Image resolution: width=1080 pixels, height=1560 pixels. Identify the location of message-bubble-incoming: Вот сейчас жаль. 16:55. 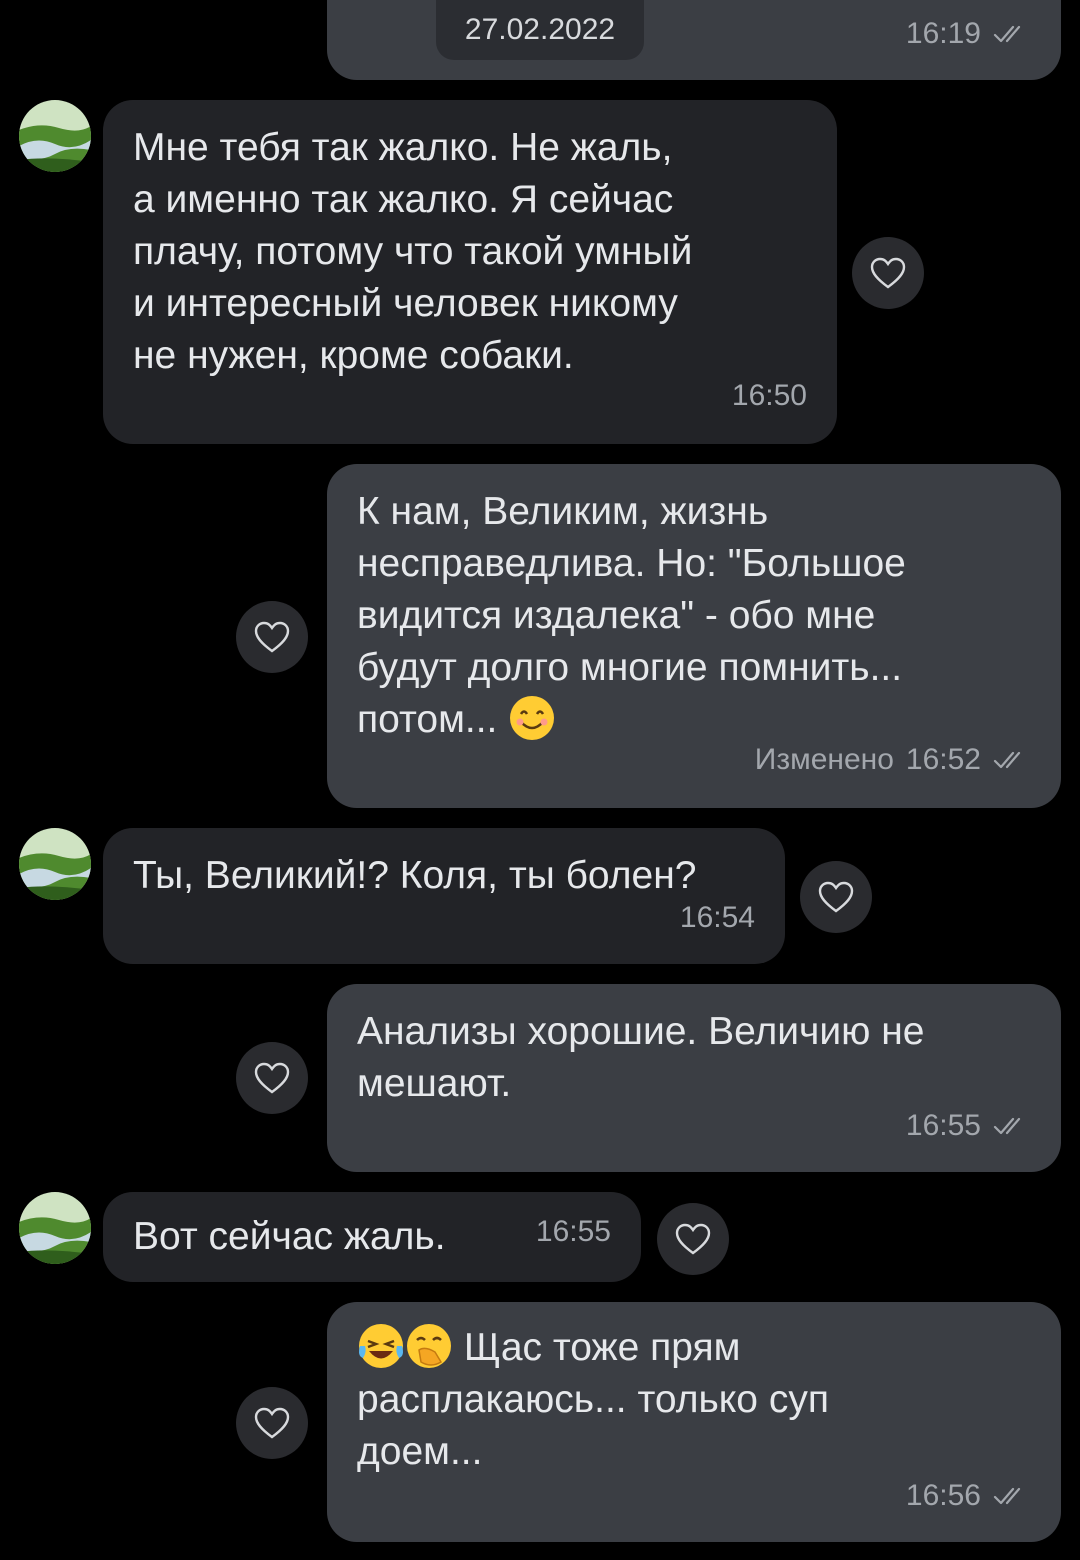
(372, 1237).